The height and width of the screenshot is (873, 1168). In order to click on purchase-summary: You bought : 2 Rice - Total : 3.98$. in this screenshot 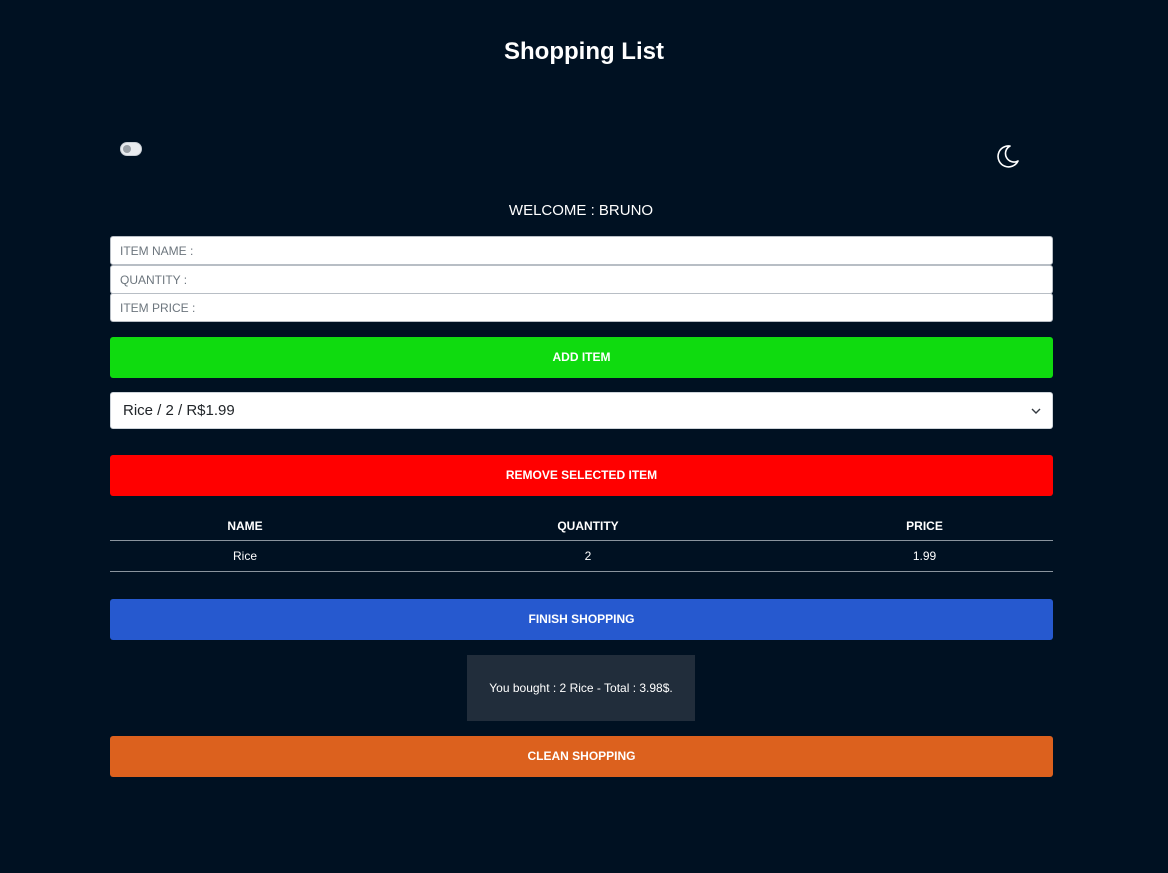, I will do `click(581, 688)`.